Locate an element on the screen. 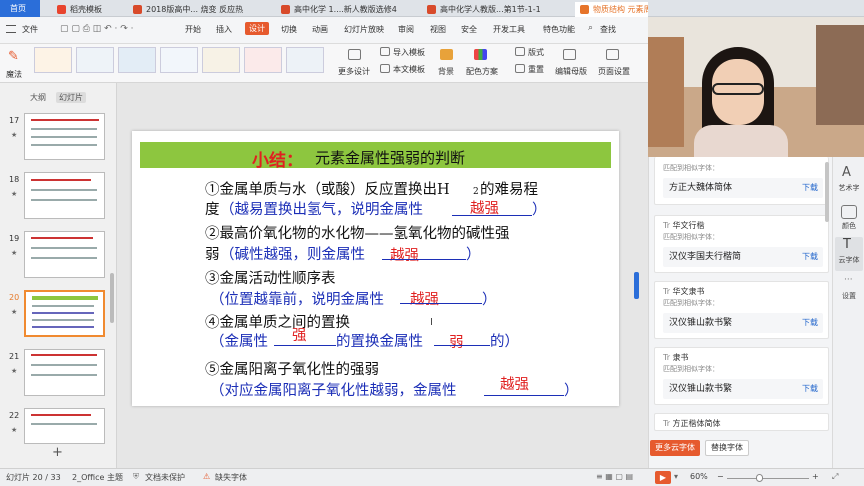 Image resolution: width=864 pixels, height=486 pixels. answer-blank-4b is located at coordinates (462, 345).